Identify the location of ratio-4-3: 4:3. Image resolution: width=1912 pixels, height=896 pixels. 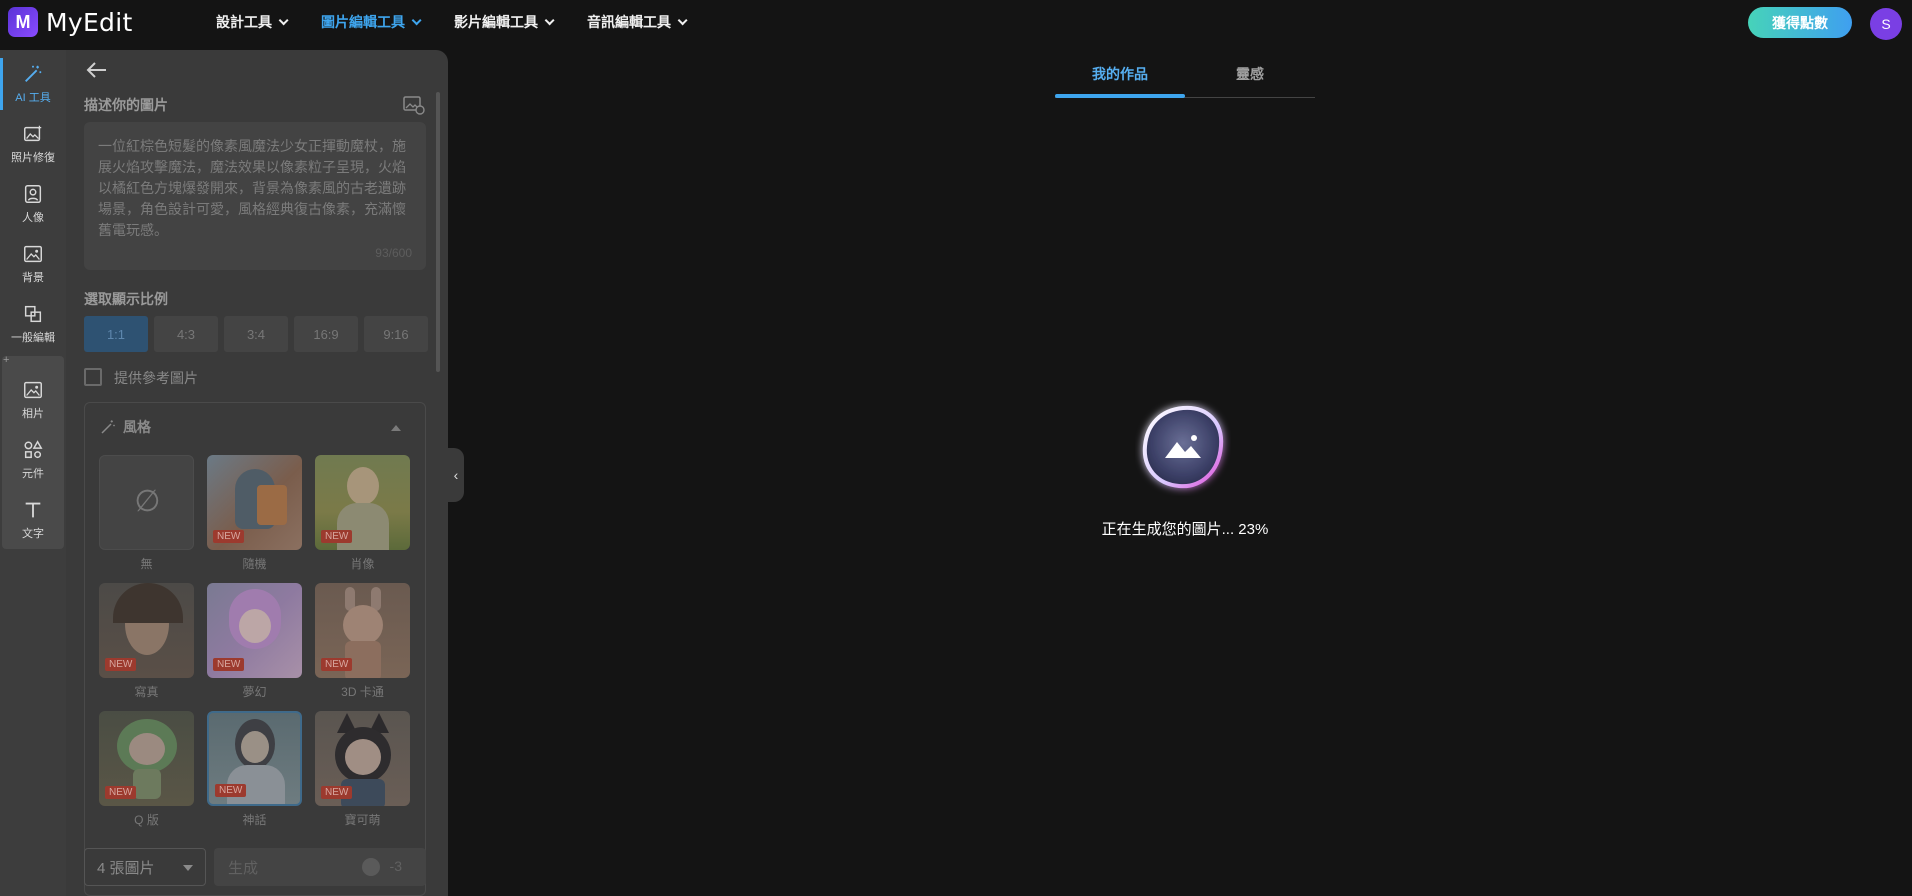
(186, 334).